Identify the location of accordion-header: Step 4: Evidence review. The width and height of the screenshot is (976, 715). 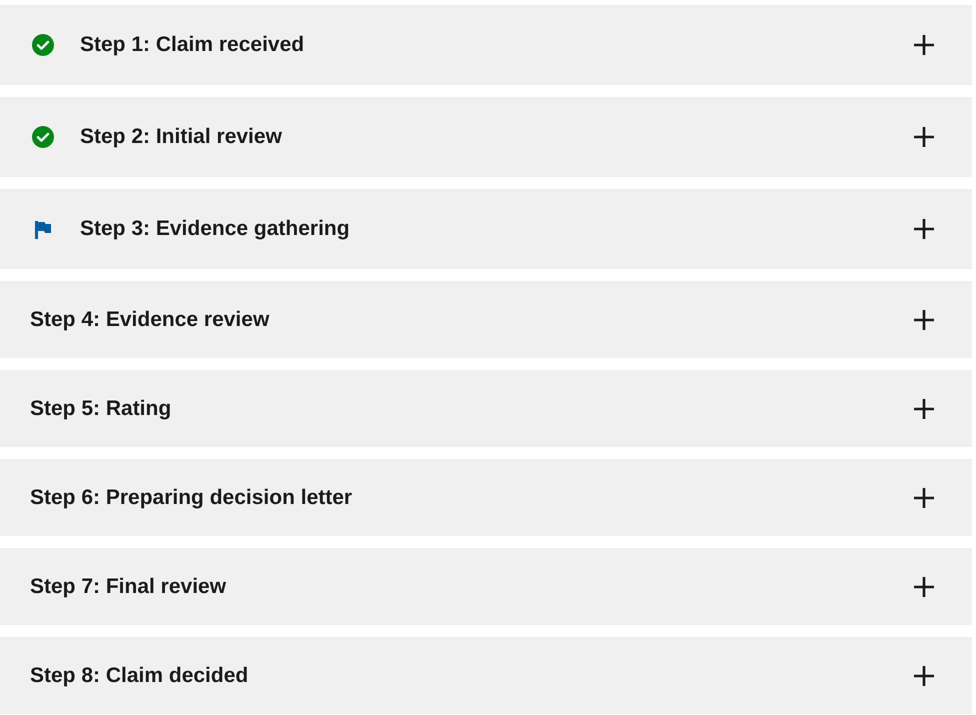
(486, 319).